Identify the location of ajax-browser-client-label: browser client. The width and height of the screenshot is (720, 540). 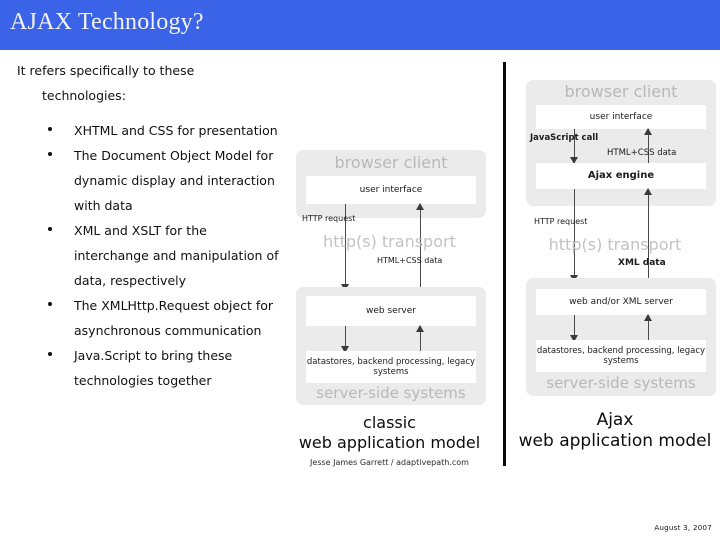
(621, 91).